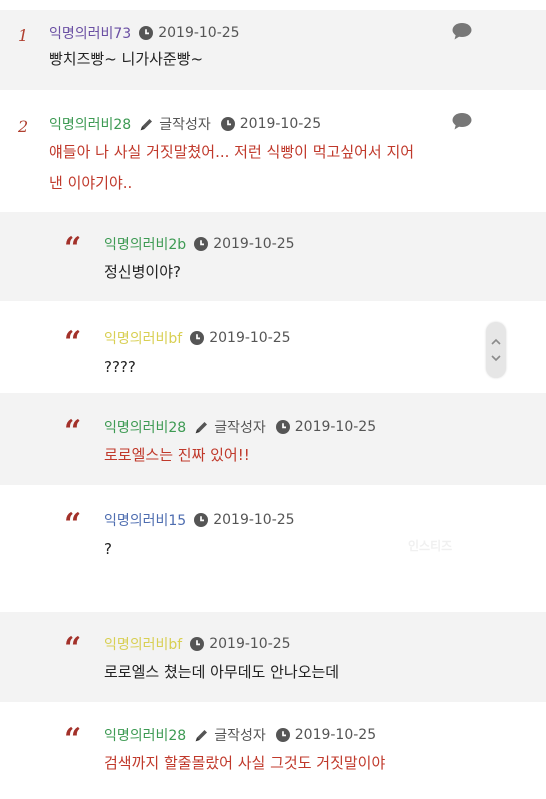 This screenshot has height=799, width=546. I want to click on reply-text: 로로엘스는 진짜 있어!!, so click(177, 455).